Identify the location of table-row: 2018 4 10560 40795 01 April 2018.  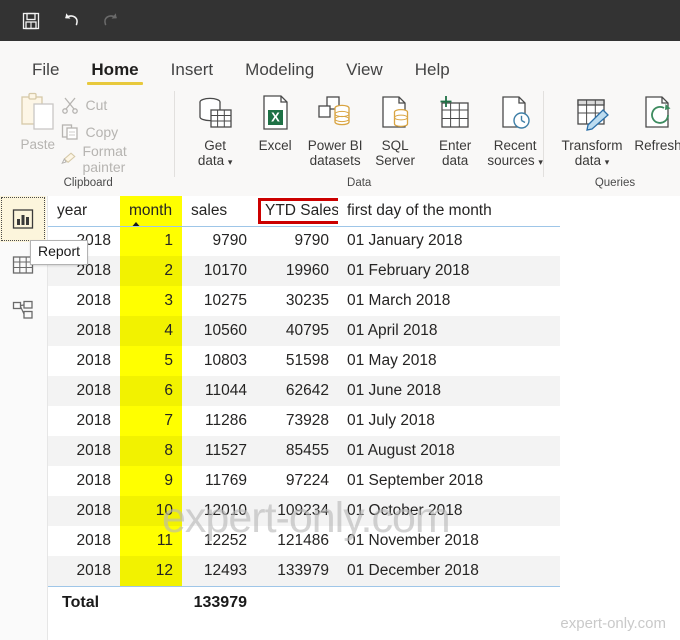
(304, 331).